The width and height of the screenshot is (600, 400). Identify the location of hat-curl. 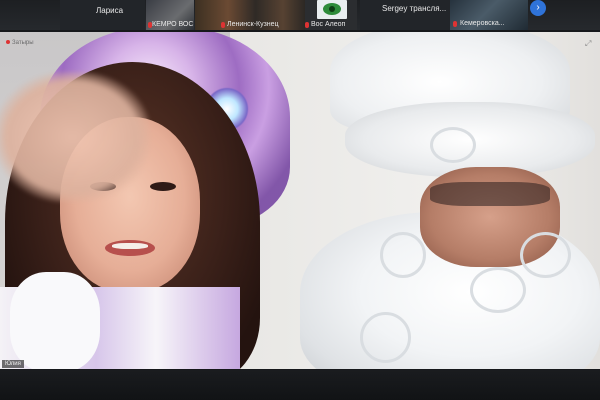
(453, 145).